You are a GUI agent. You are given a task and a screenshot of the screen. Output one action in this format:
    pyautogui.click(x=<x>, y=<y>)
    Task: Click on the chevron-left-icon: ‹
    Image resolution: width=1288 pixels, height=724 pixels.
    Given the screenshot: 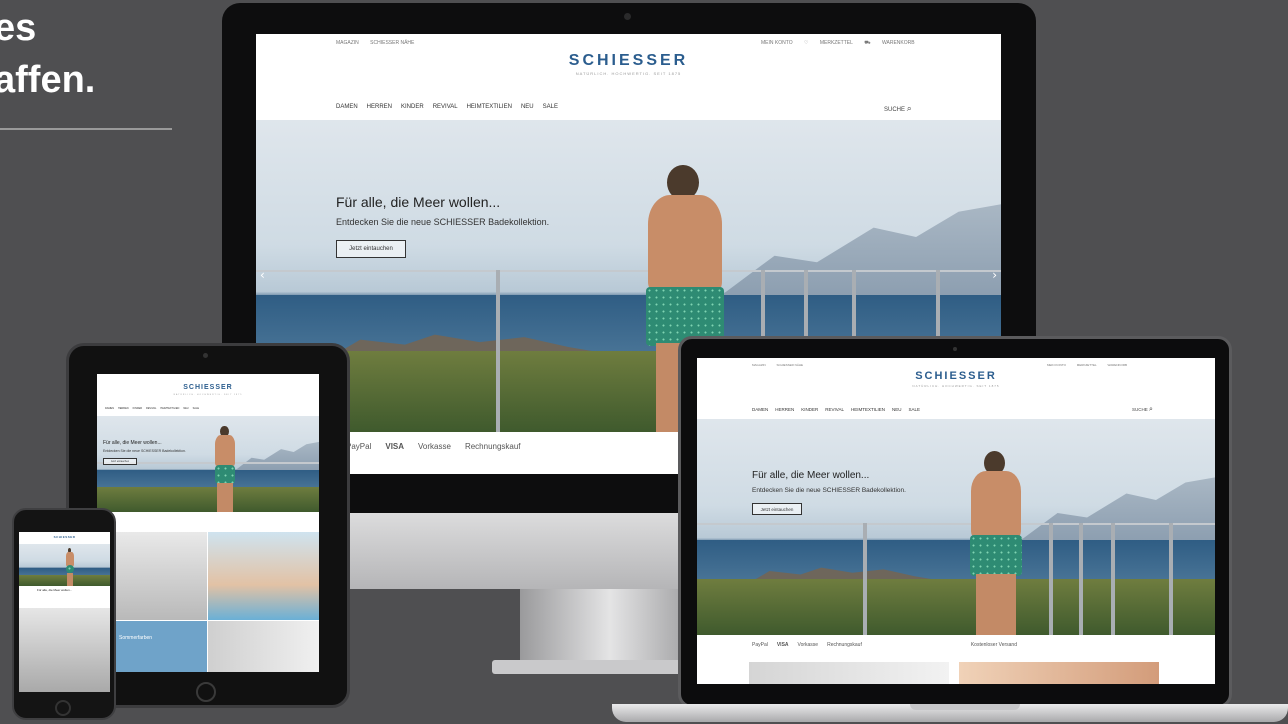 What is the action you would take?
    pyautogui.click(x=262, y=275)
    